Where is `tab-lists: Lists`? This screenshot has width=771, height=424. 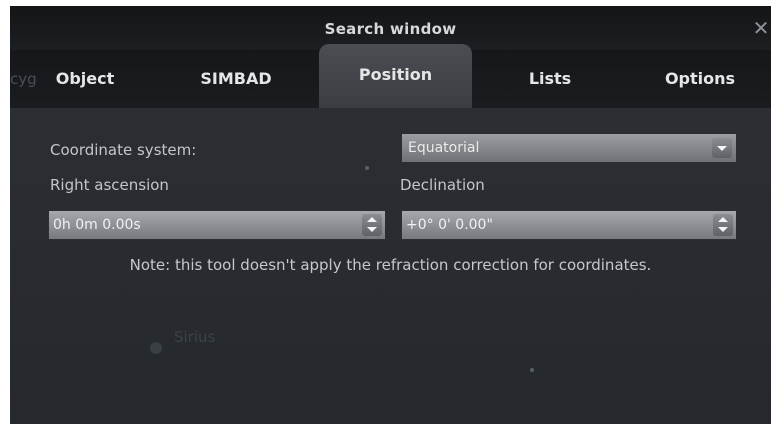 tab-lists: Lists is located at coordinates (550, 79).